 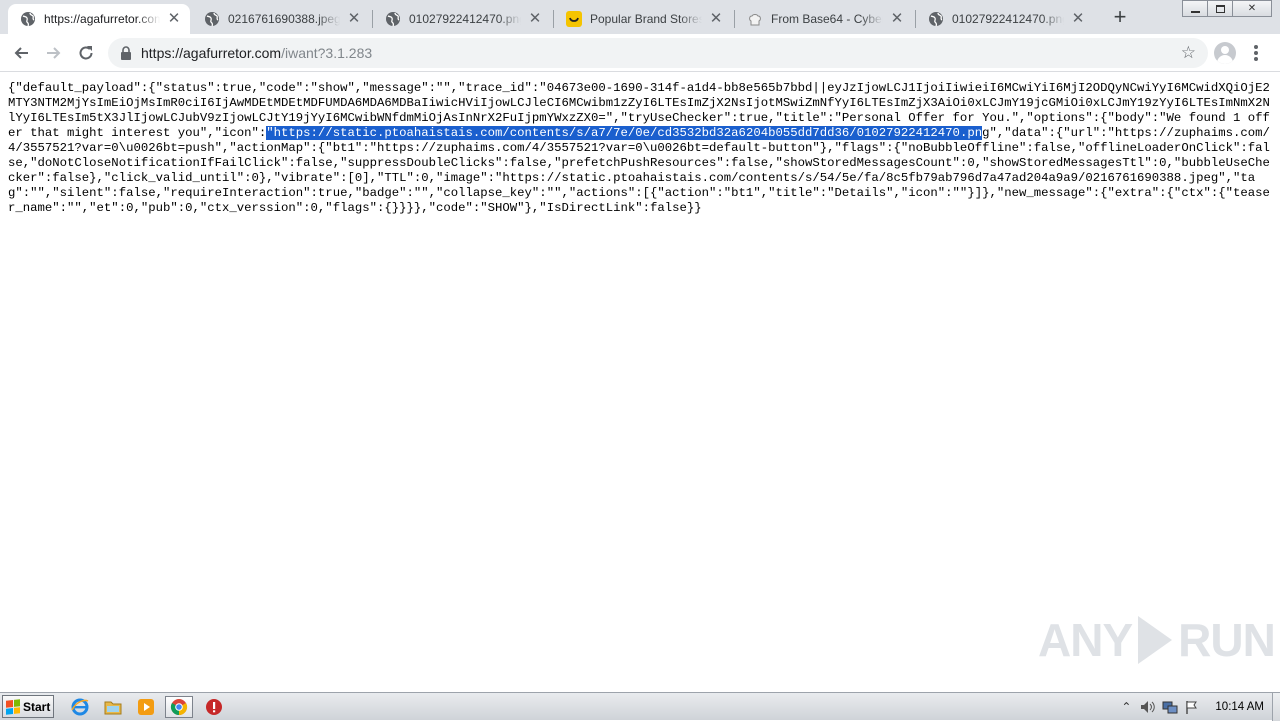 What do you see at coordinates (755, 19) in the screenshot?
I see `chef-hat-icon` at bounding box center [755, 19].